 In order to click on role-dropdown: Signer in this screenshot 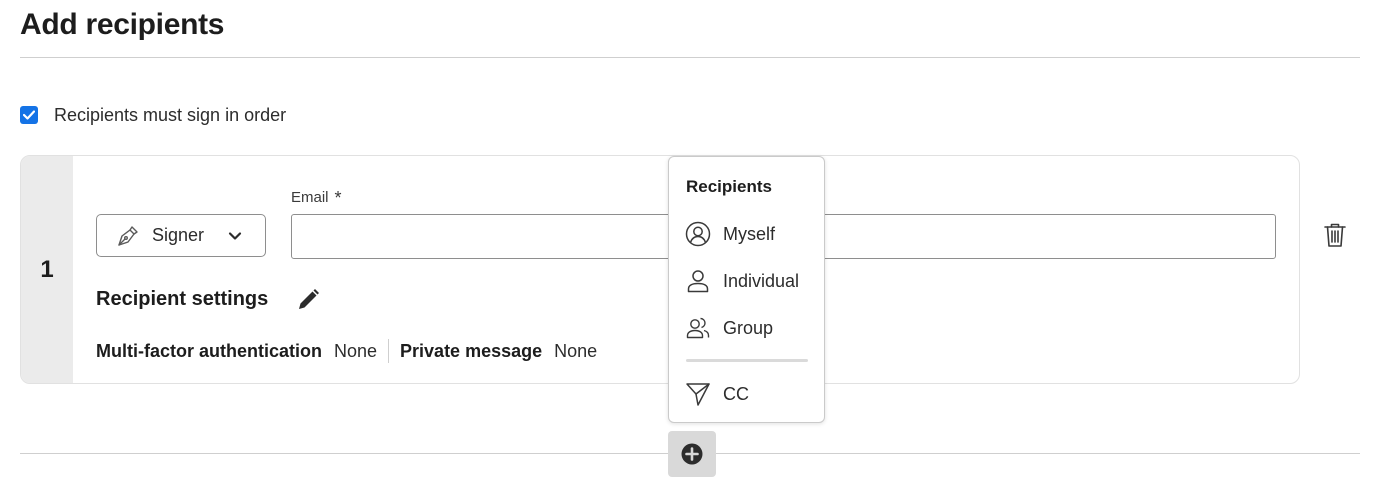, I will do `click(181, 235)`.